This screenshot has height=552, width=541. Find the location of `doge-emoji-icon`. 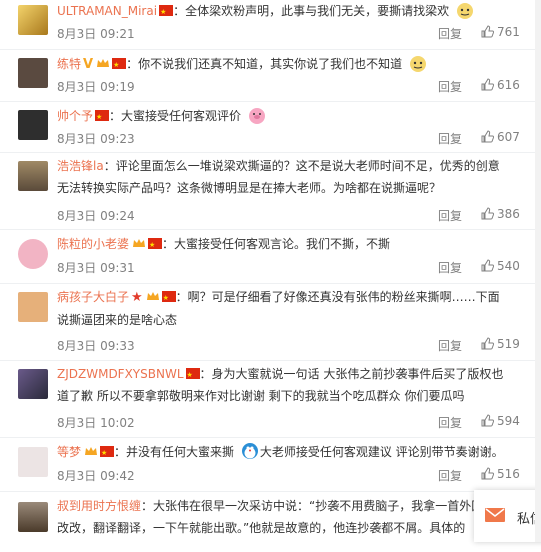

doge-emoji-icon is located at coordinates (417, 64).